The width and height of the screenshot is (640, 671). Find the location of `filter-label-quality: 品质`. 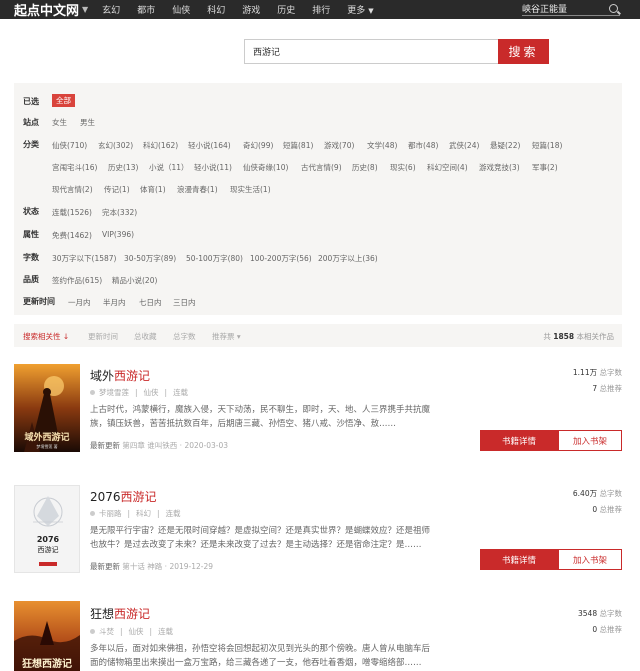

filter-label-quality: 品质 is located at coordinates (31, 279).